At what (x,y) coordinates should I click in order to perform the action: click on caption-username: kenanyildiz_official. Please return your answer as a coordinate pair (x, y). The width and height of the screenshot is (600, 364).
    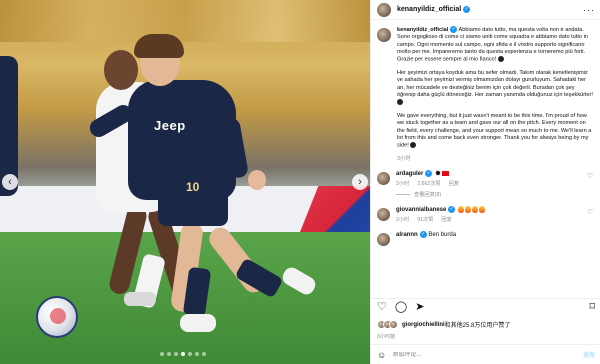
    Looking at the image, I should click on (422, 30).